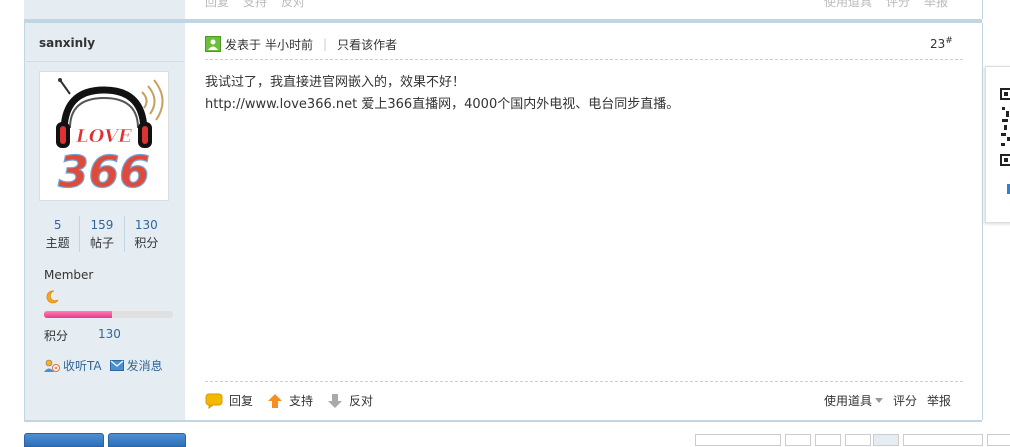 Image resolution: width=1010 pixels, height=447 pixels. I want to click on reply-button: 回复, so click(229, 400).